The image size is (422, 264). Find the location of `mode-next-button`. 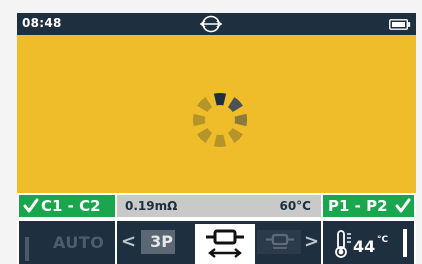

mode-next-button is located at coordinates (279, 242).